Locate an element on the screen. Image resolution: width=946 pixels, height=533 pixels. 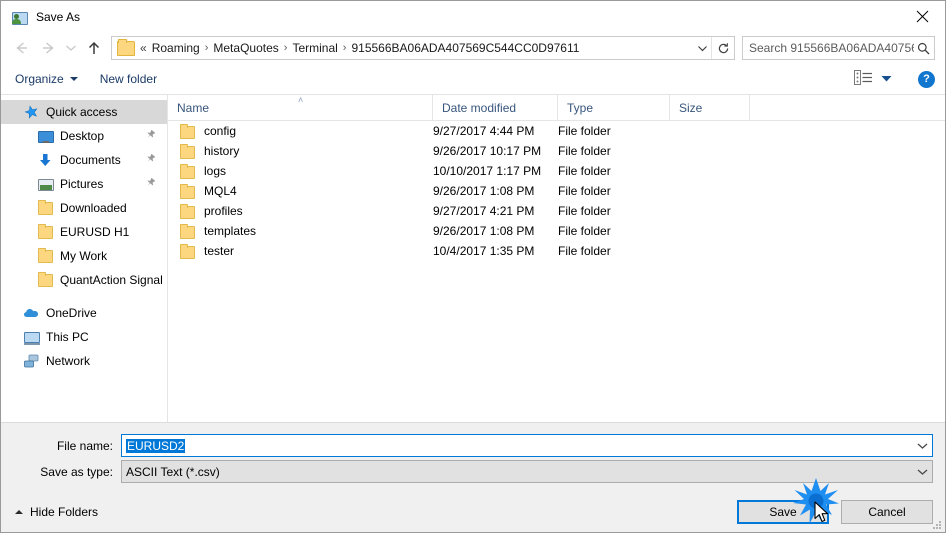
address-chevron-down-icon is located at coordinates (702, 48).